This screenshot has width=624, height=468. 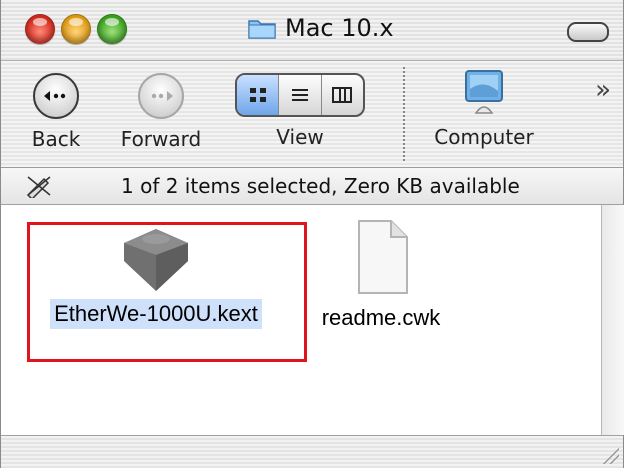 I want to click on computer-icon, so click(x=484, y=95).